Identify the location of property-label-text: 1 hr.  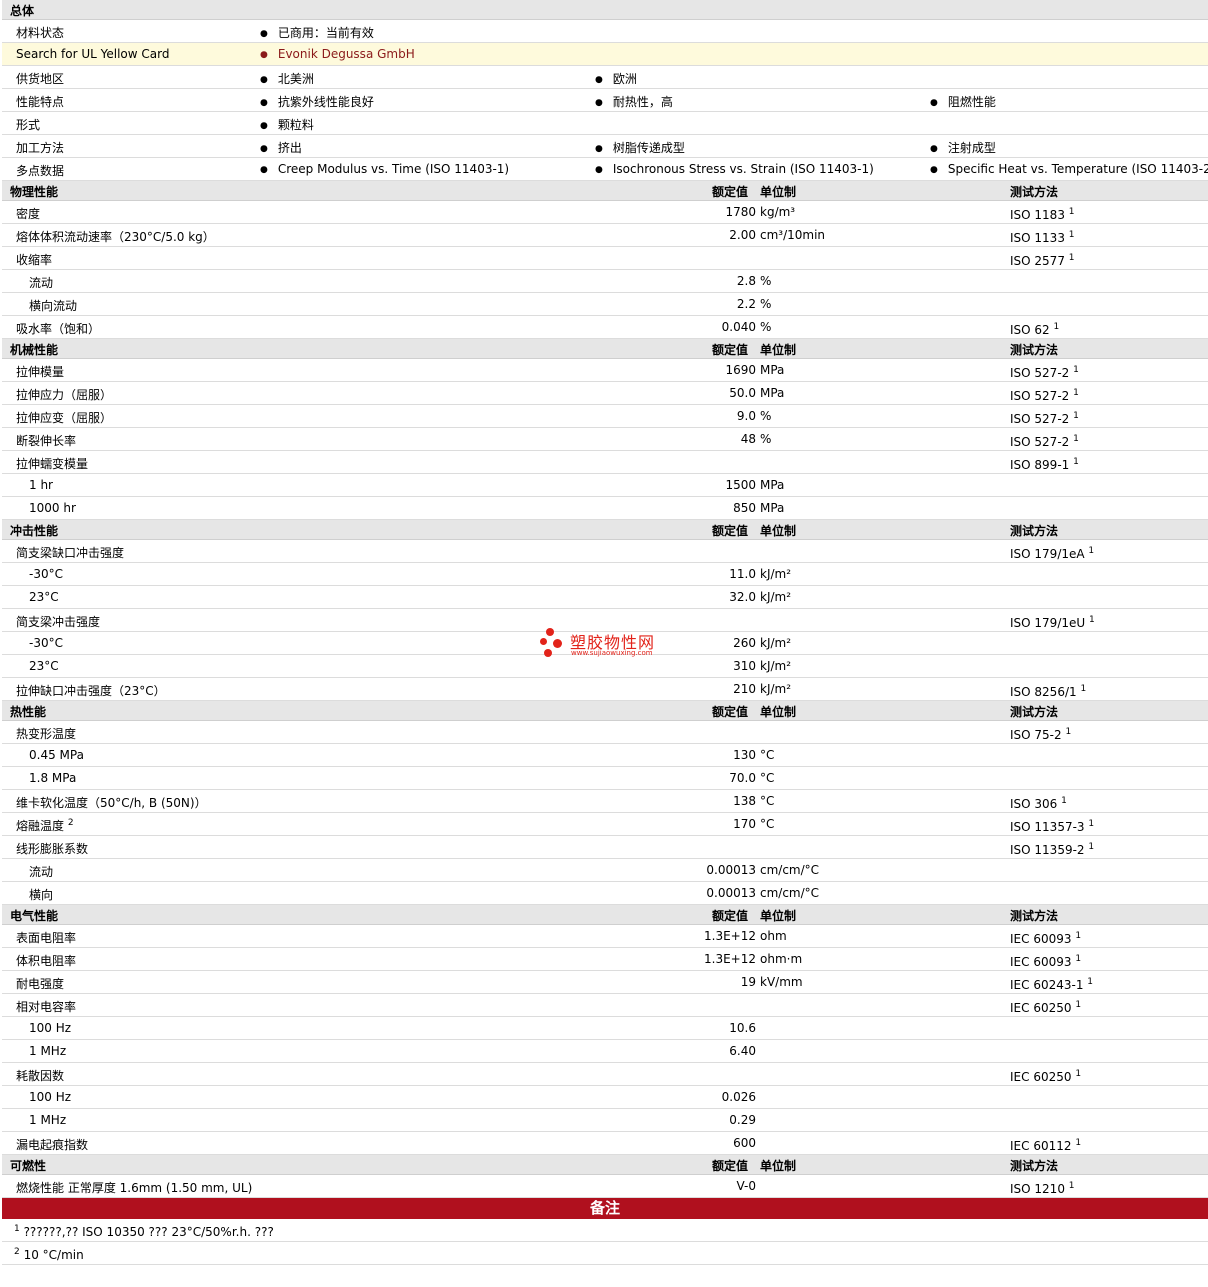
(41, 485).